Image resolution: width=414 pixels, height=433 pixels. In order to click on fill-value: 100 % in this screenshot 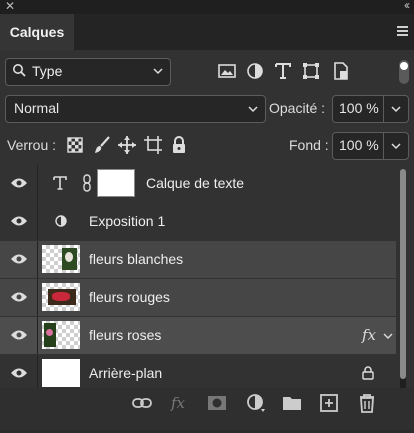, I will do `click(359, 145)`.